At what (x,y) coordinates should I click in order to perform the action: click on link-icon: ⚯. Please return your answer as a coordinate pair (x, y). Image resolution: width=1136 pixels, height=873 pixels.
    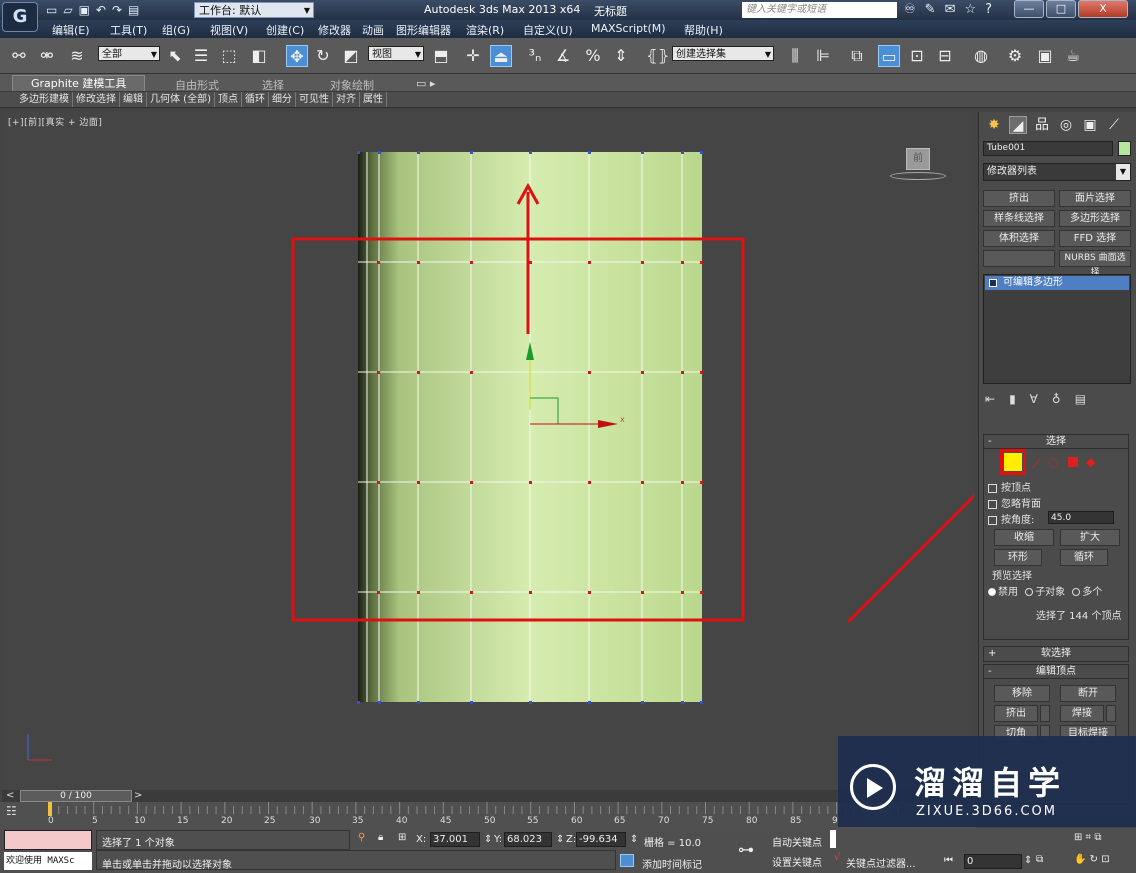
    Looking at the image, I should click on (19, 56).